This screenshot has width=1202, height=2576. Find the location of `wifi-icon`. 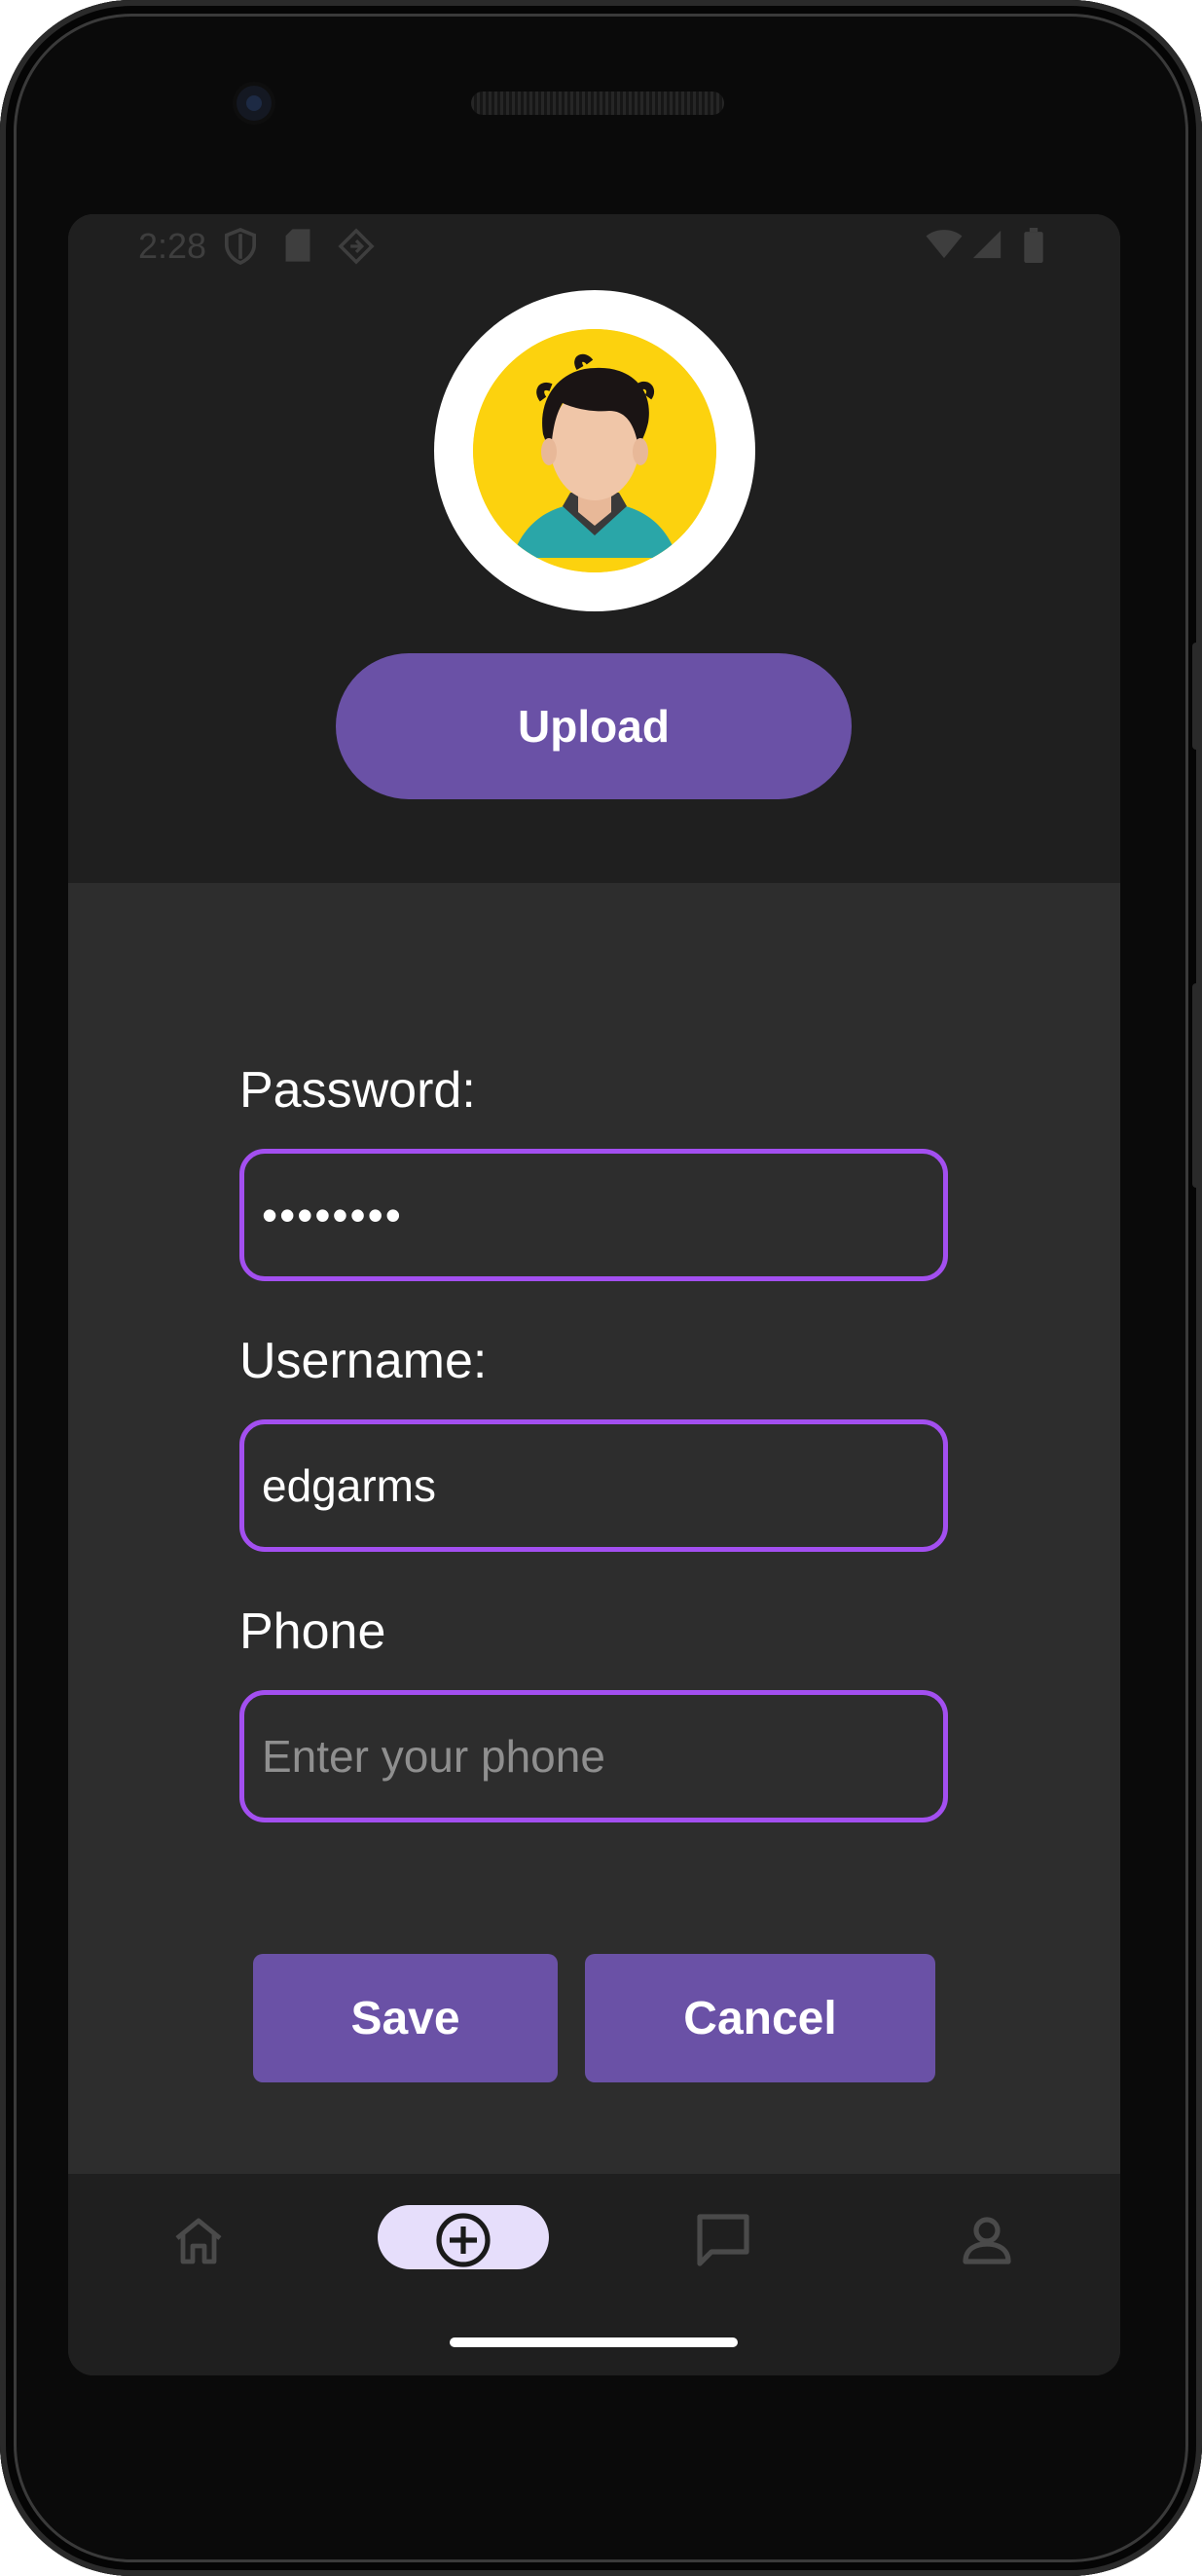

wifi-icon is located at coordinates (944, 249).